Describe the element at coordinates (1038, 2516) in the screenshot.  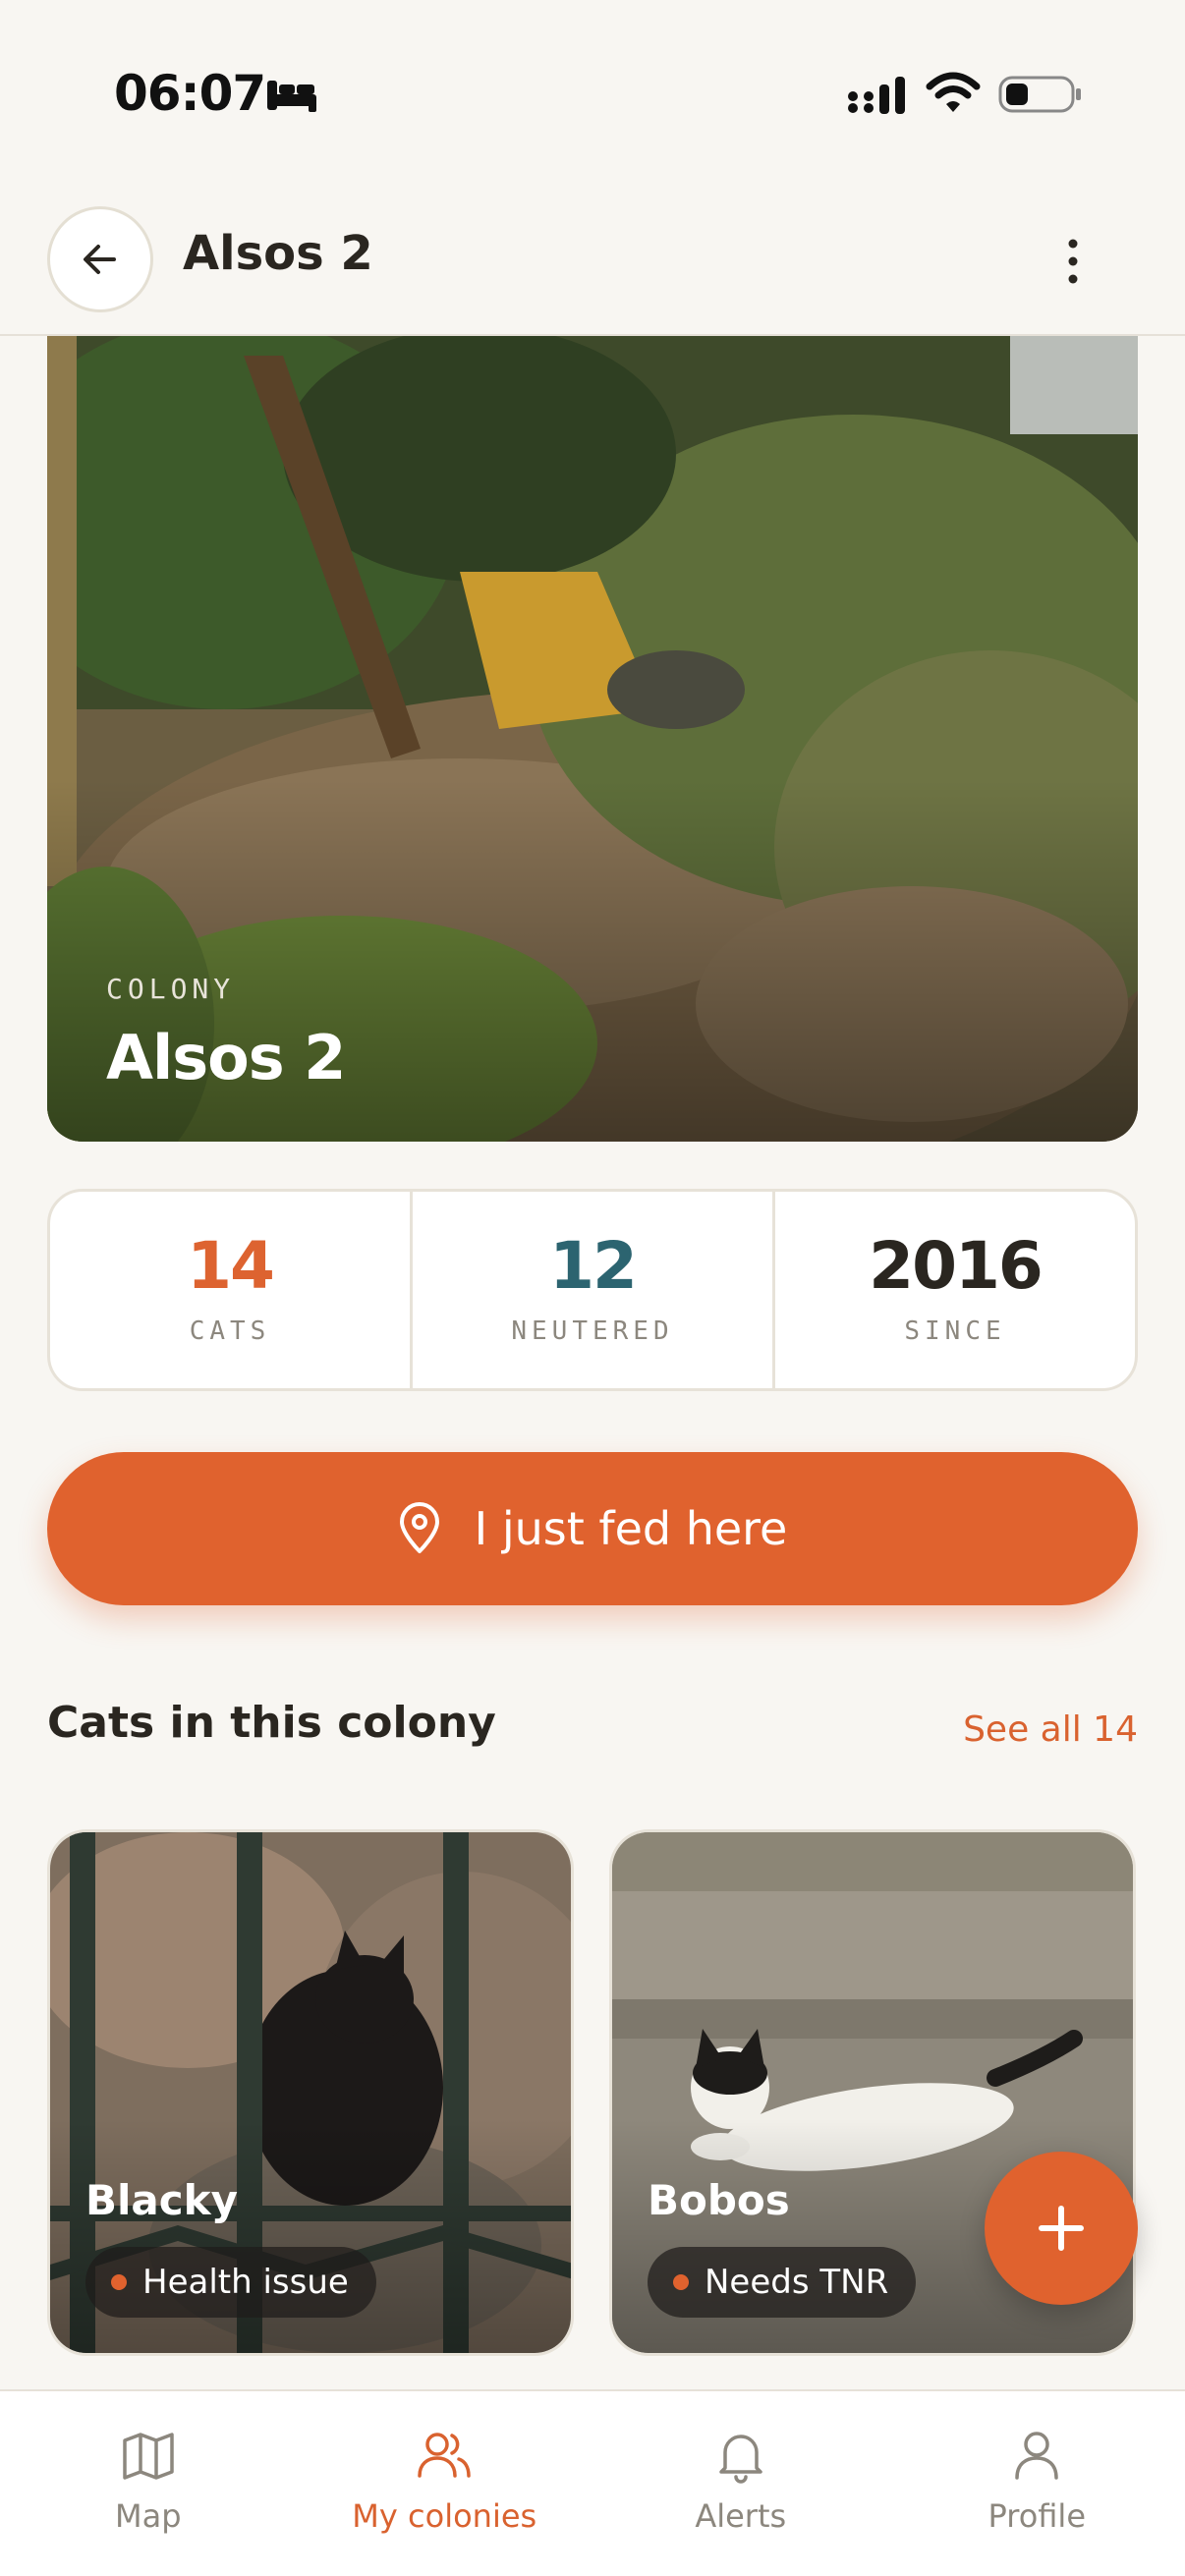
I see `nav-label: Profile` at that location.